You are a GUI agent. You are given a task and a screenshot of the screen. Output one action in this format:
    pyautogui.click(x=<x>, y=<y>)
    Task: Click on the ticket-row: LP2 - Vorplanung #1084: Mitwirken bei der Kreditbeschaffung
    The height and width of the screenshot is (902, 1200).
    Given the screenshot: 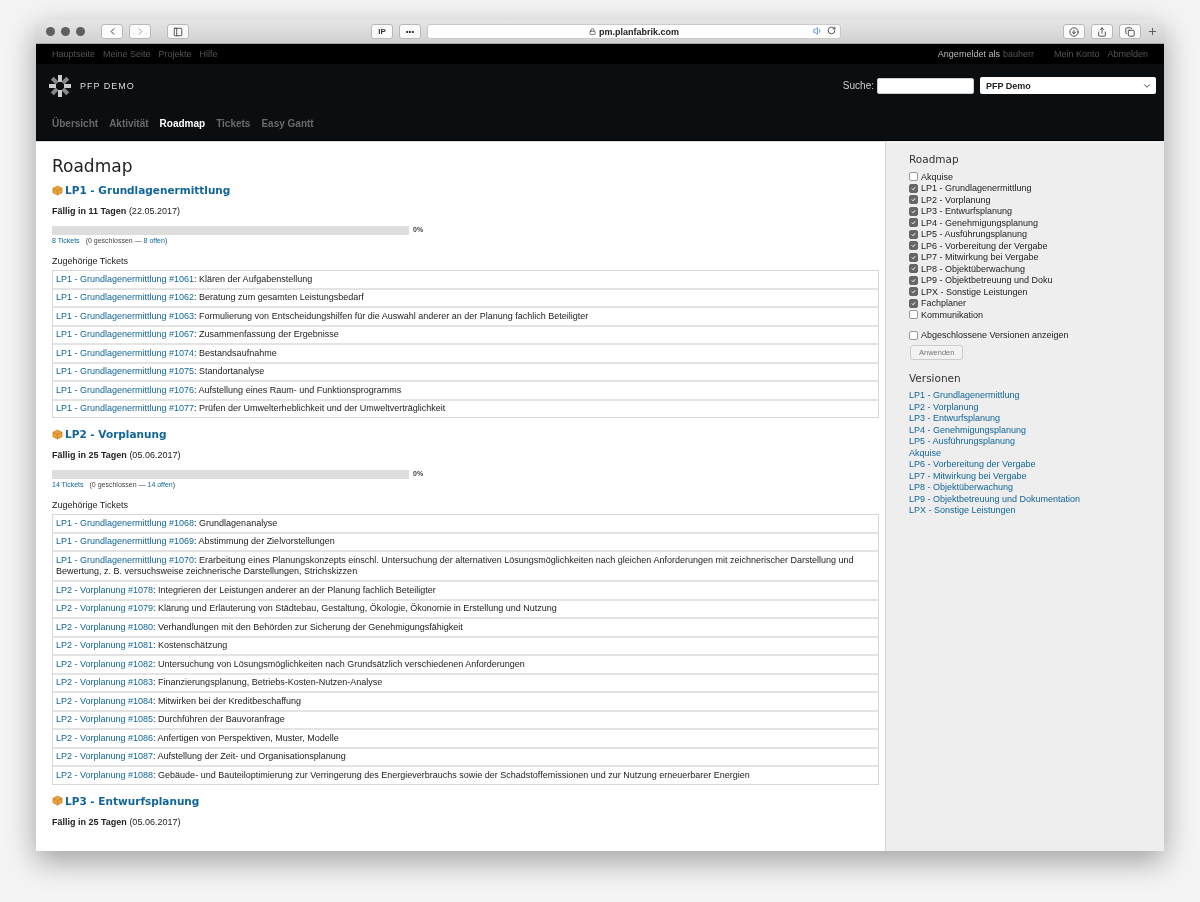 What is the action you would take?
    pyautogui.click(x=465, y=700)
    